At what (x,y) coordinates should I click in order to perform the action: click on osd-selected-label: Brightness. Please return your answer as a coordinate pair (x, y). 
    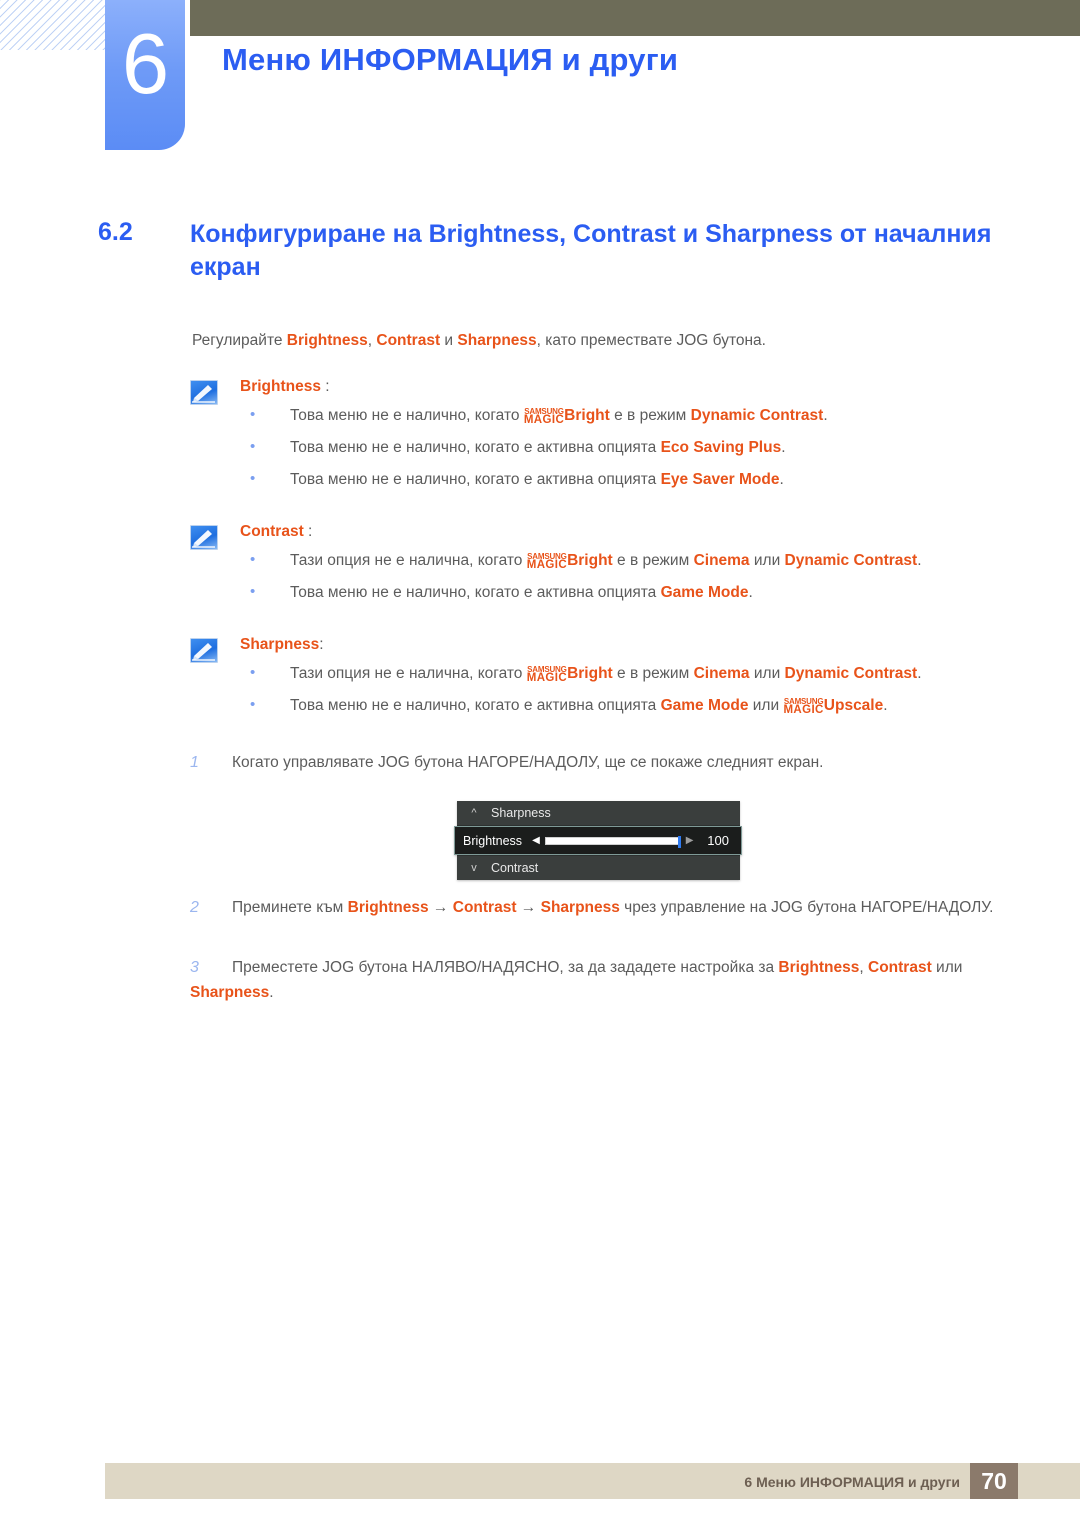
    Looking at the image, I should click on (493, 840).